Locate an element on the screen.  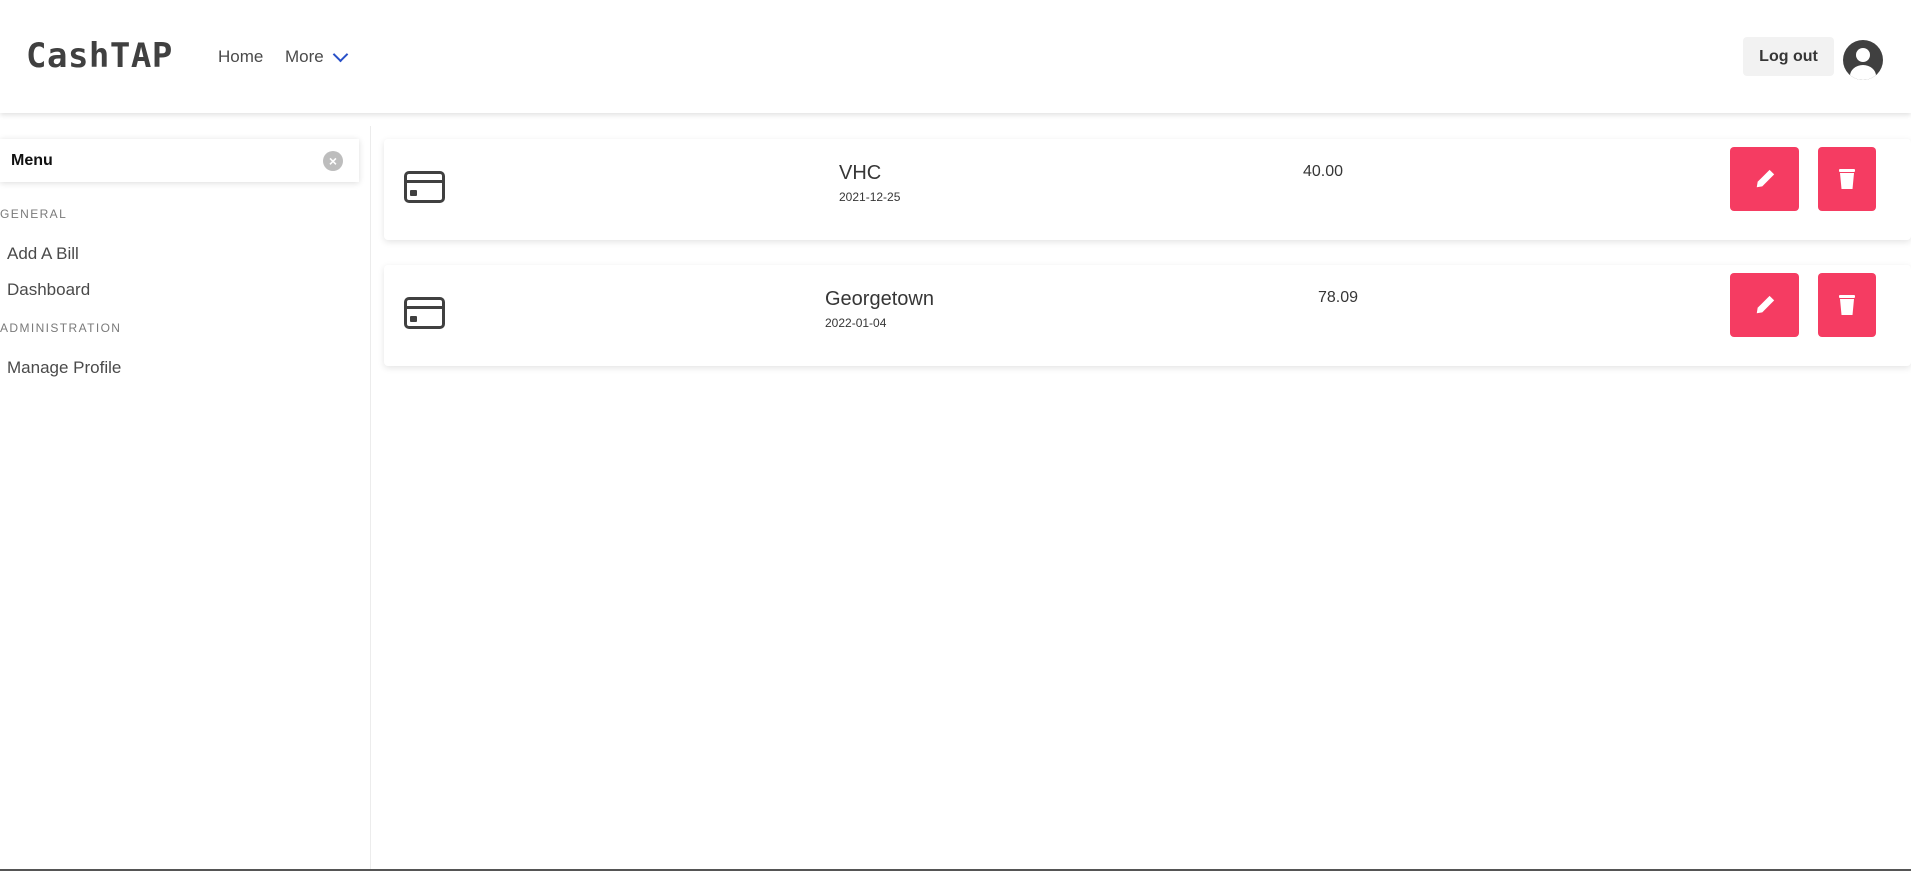
chevron-down-icon is located at coordinates (340, 54).